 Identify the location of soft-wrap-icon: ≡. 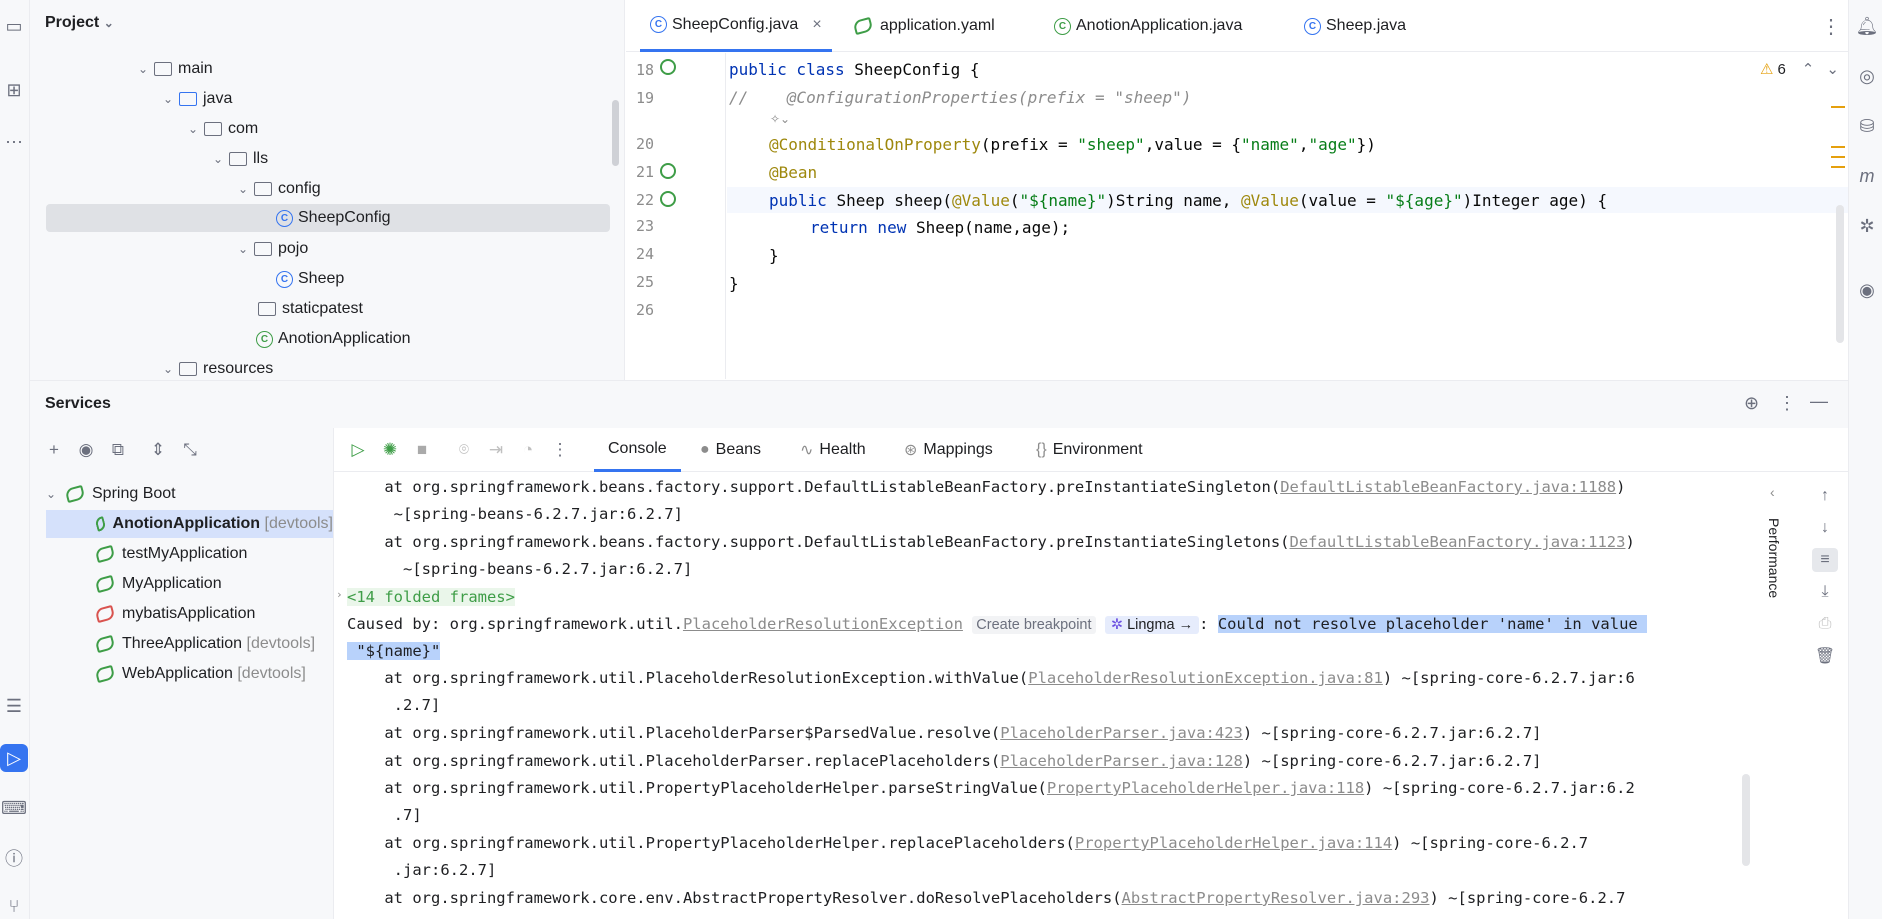
(1825, 560).